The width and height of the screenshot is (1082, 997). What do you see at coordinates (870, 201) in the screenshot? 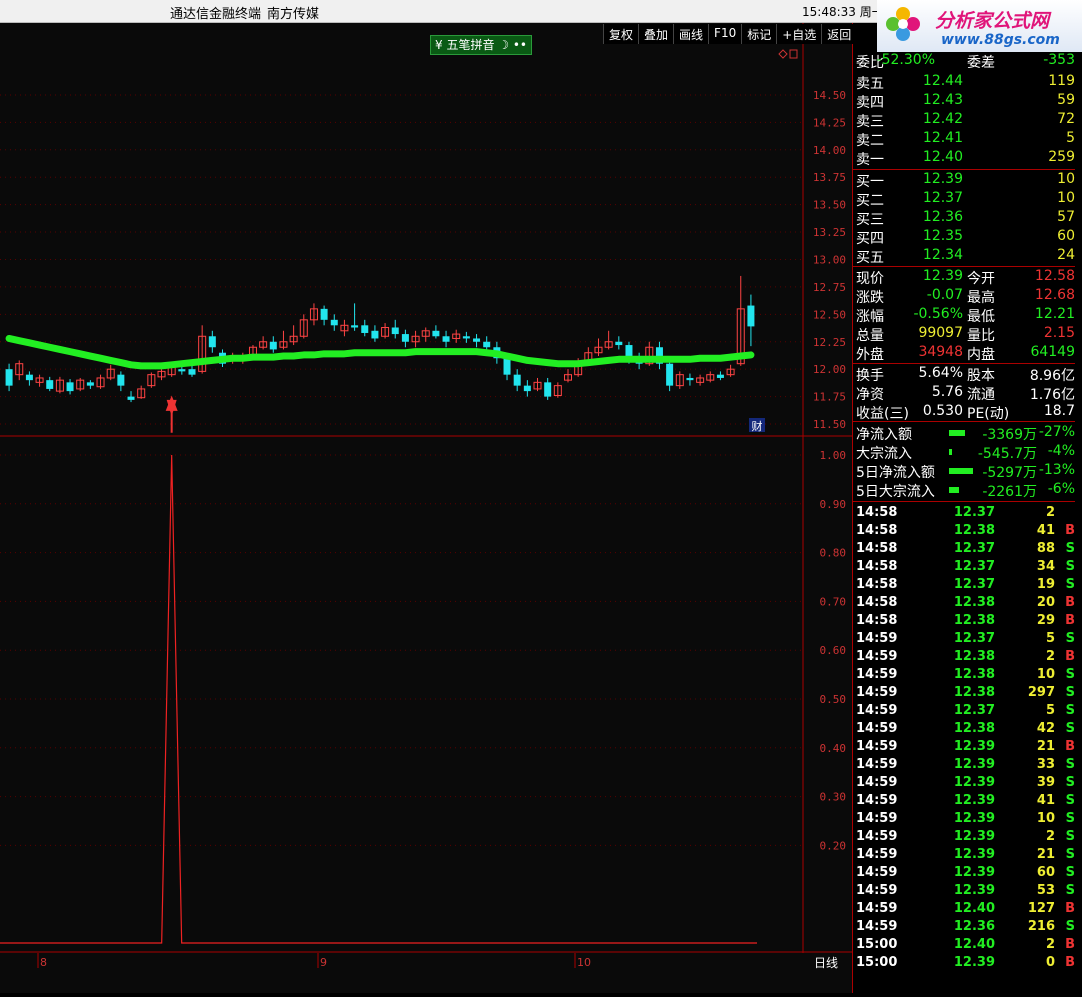
I see `buy-label: 买二` at bounding box center [870, 201].